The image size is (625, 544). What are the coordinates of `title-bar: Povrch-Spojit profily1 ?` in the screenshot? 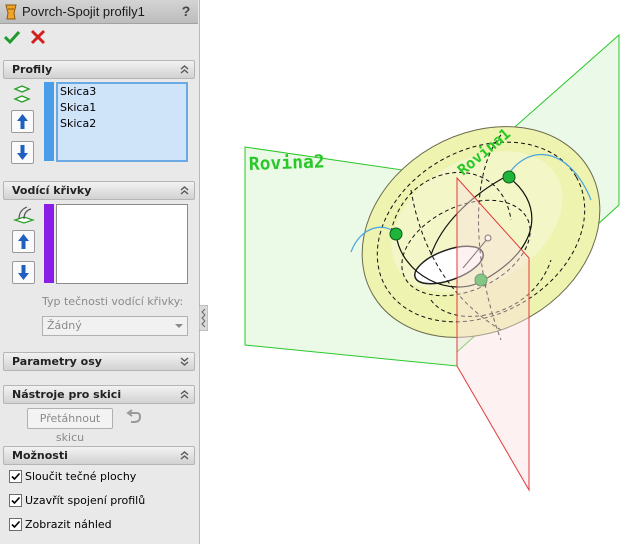 It's located at (99, 12).